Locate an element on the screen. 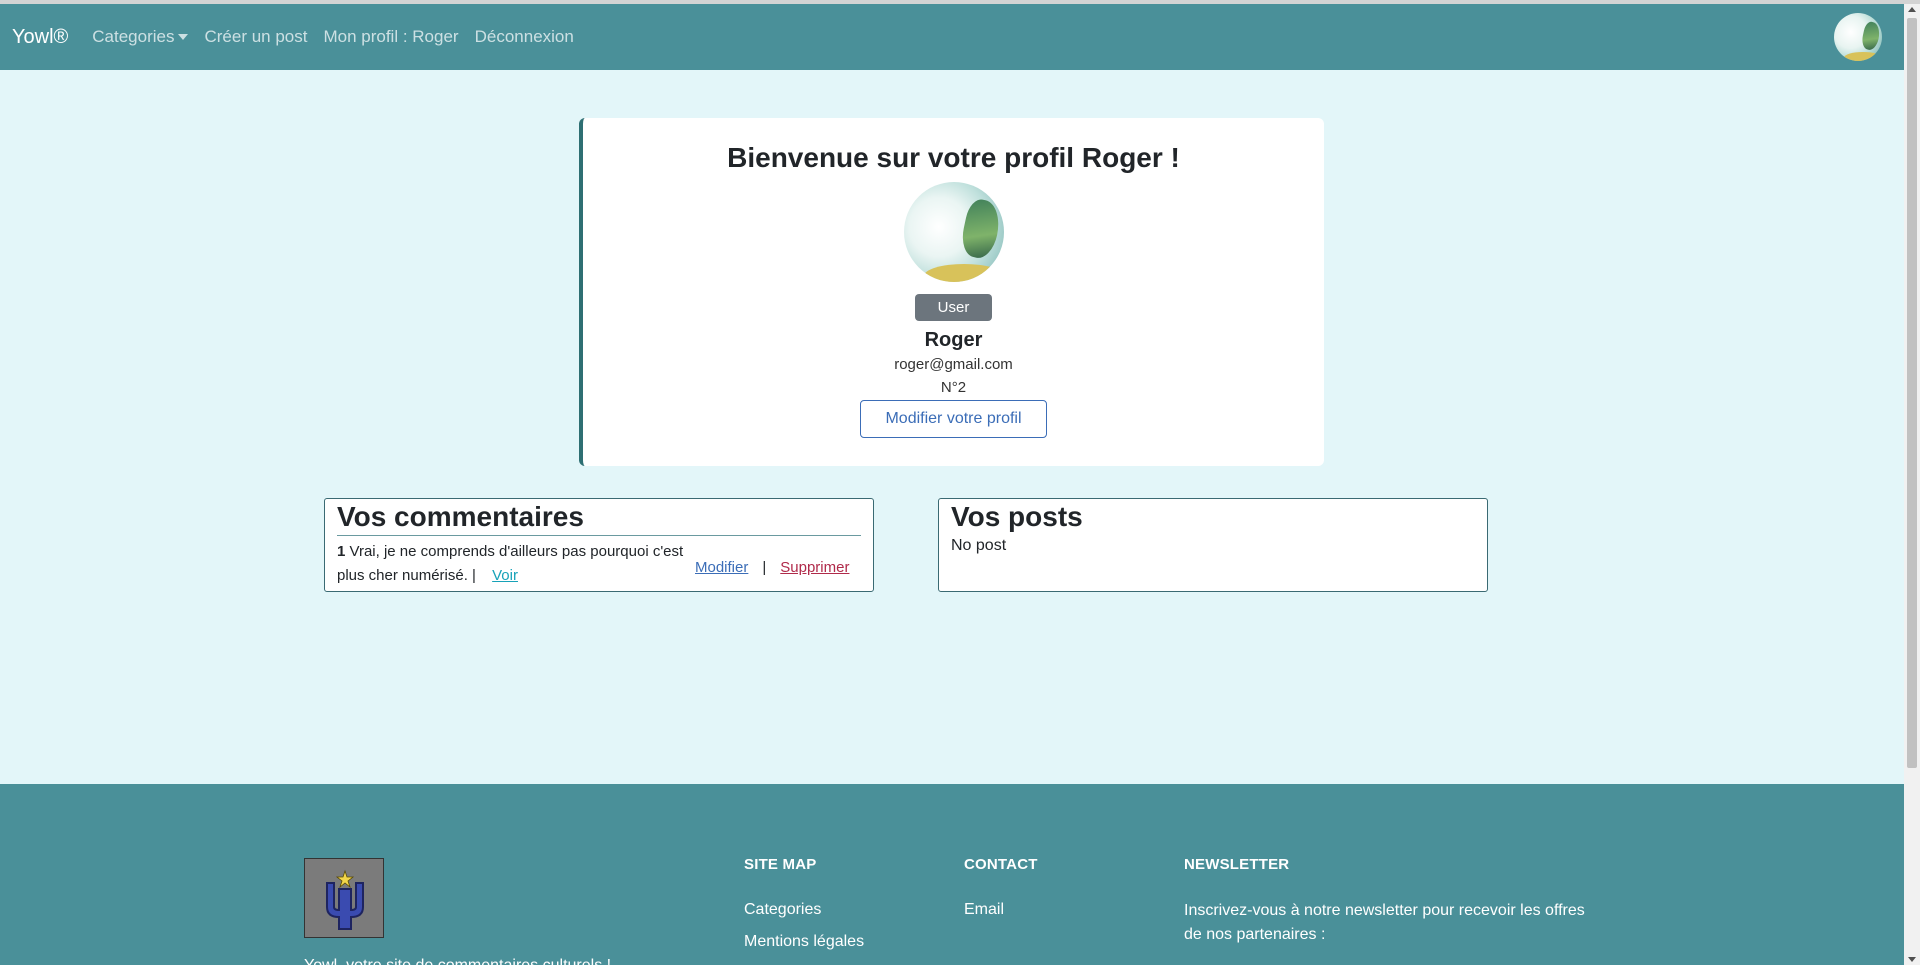 This screenshot has width=1920, height=965. scroll-up-icon is located at coordinates (1912, 9).